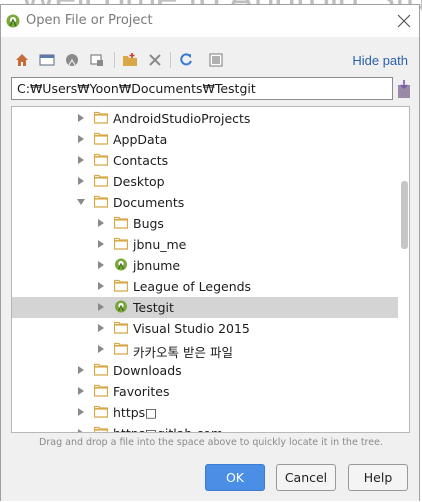  Describe the element at coordinates (205, 244) in the screenshot. I see `tree-row: jbnu_me` at that location.